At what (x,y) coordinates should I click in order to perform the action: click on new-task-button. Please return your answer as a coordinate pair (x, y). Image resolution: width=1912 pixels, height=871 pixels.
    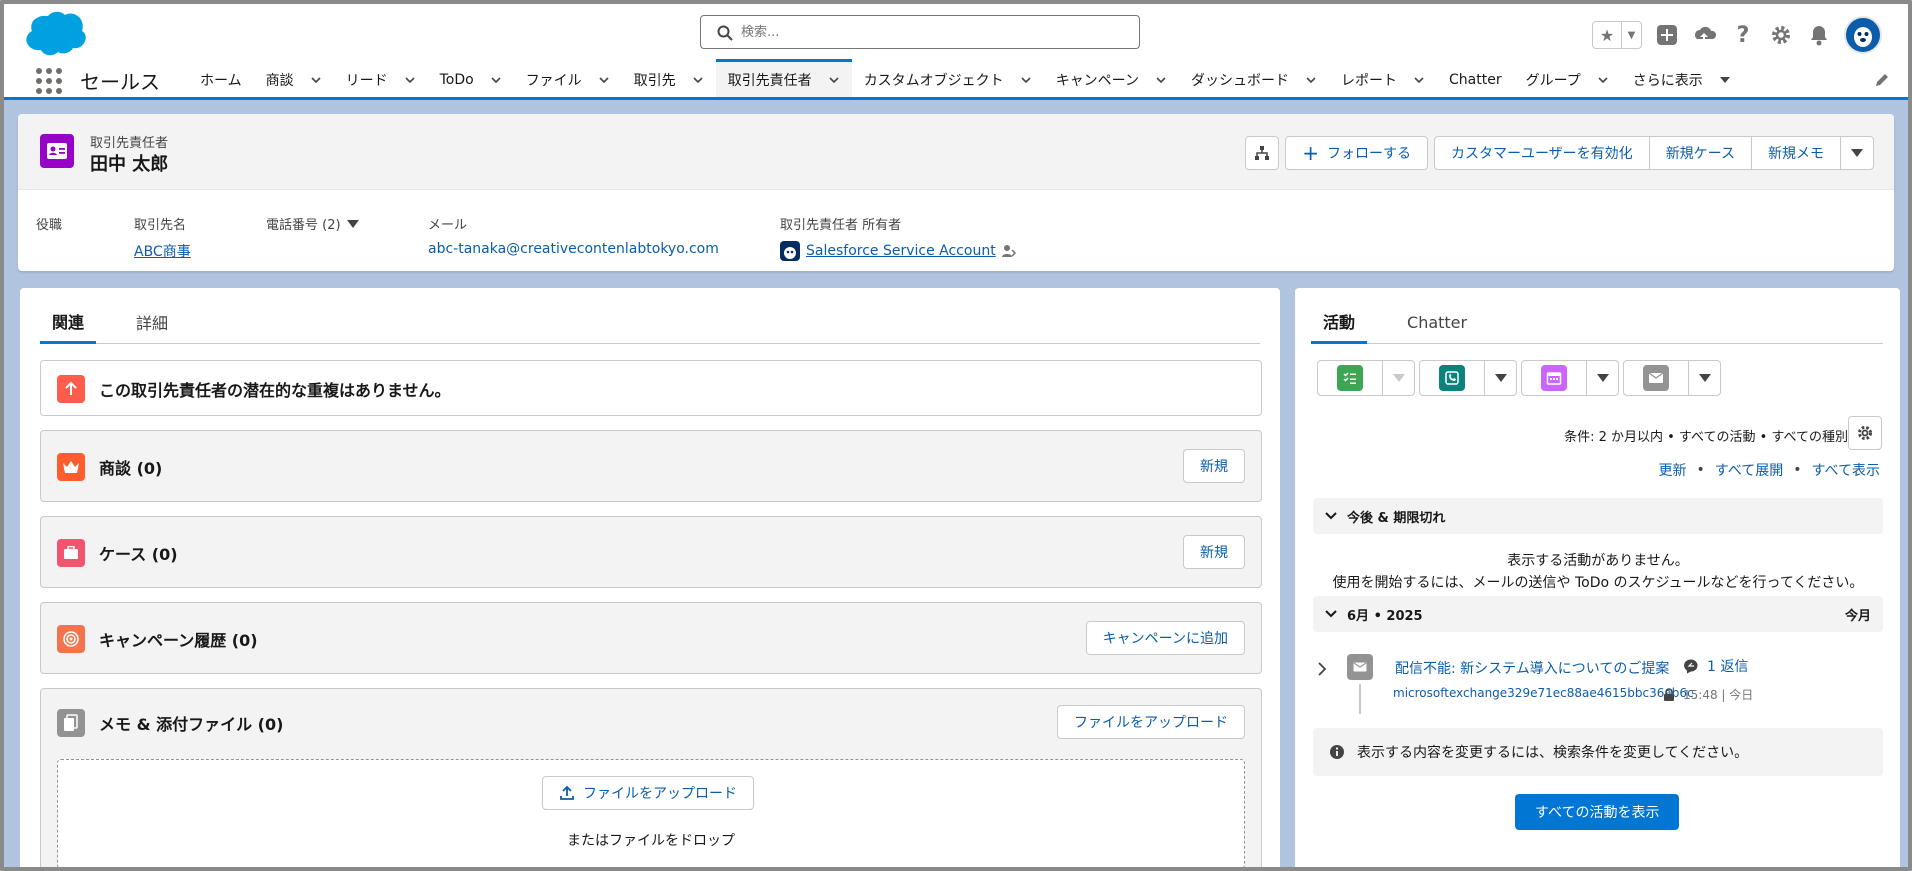
    Looking at the image, I should click on (1350, 378).